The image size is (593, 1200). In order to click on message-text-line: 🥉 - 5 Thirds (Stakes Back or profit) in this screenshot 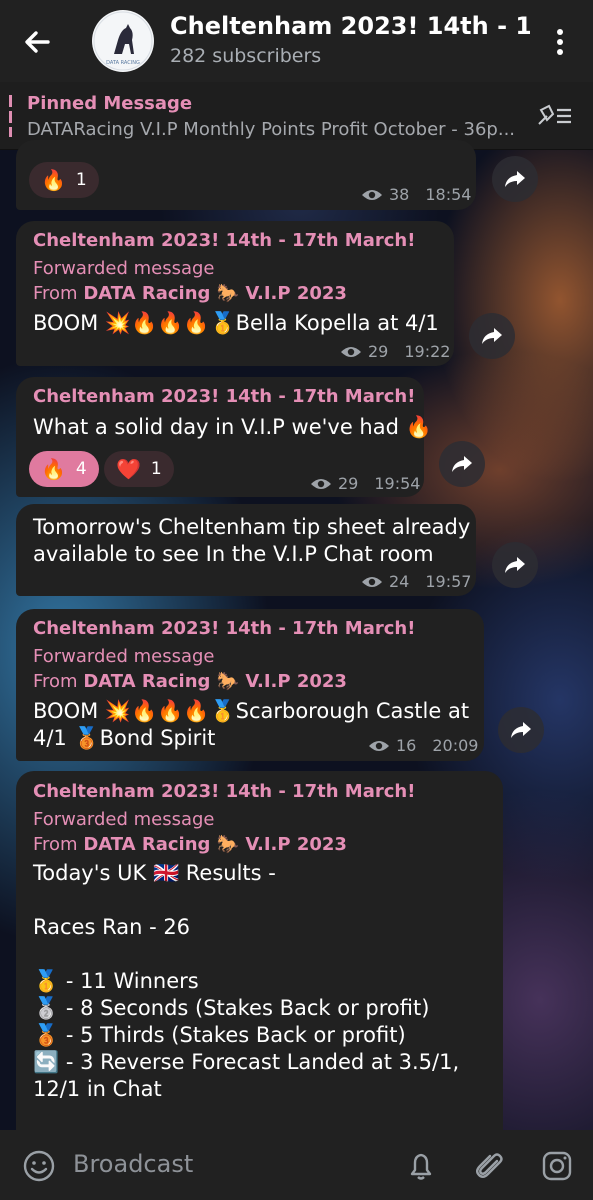, I will do `click(219, 1035)`.